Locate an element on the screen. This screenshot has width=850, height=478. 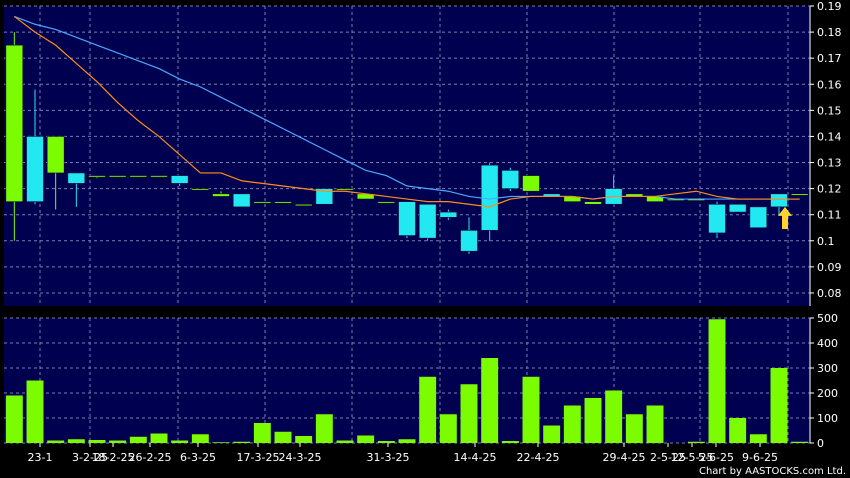
volume-tick-label: 200 is located at coordinates (827, 393).